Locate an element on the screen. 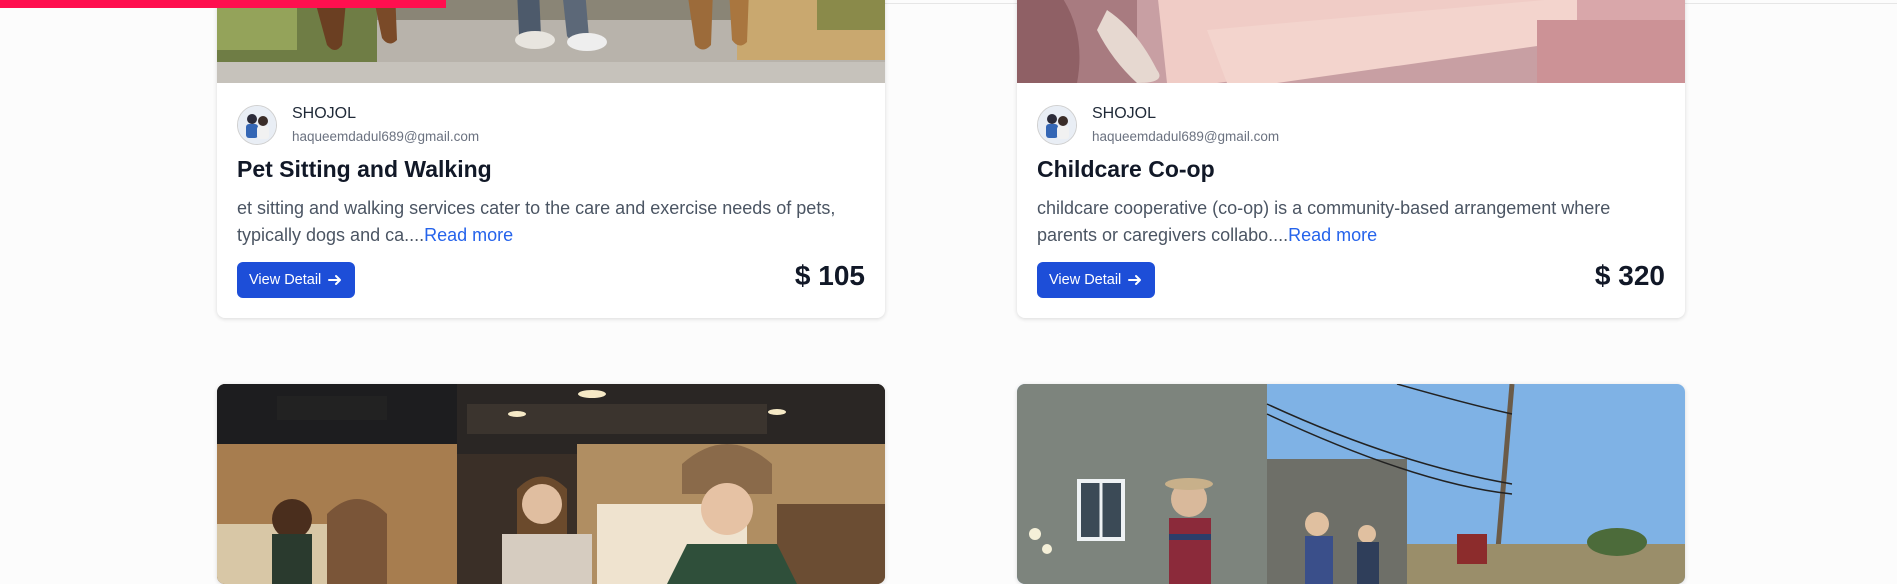 The height and width of the screenshot is (584, 1897). service-price: $ 105 is located at coordinates (829, 275).